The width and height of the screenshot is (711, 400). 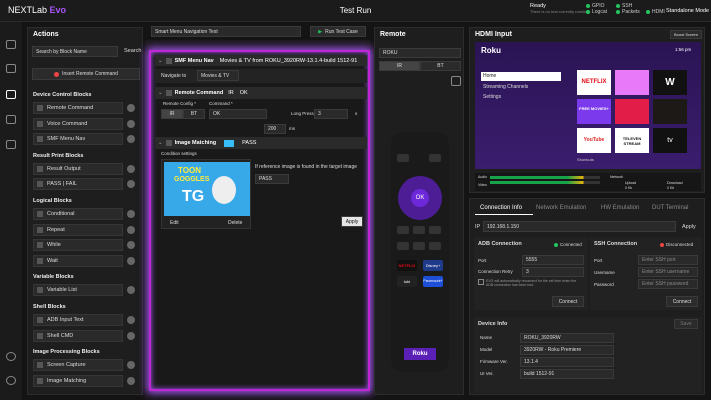 What do you see at coordinates (604, 284) in the screenshot?
I see `ssh-password-label: Password` at bounding box center [604, 284].